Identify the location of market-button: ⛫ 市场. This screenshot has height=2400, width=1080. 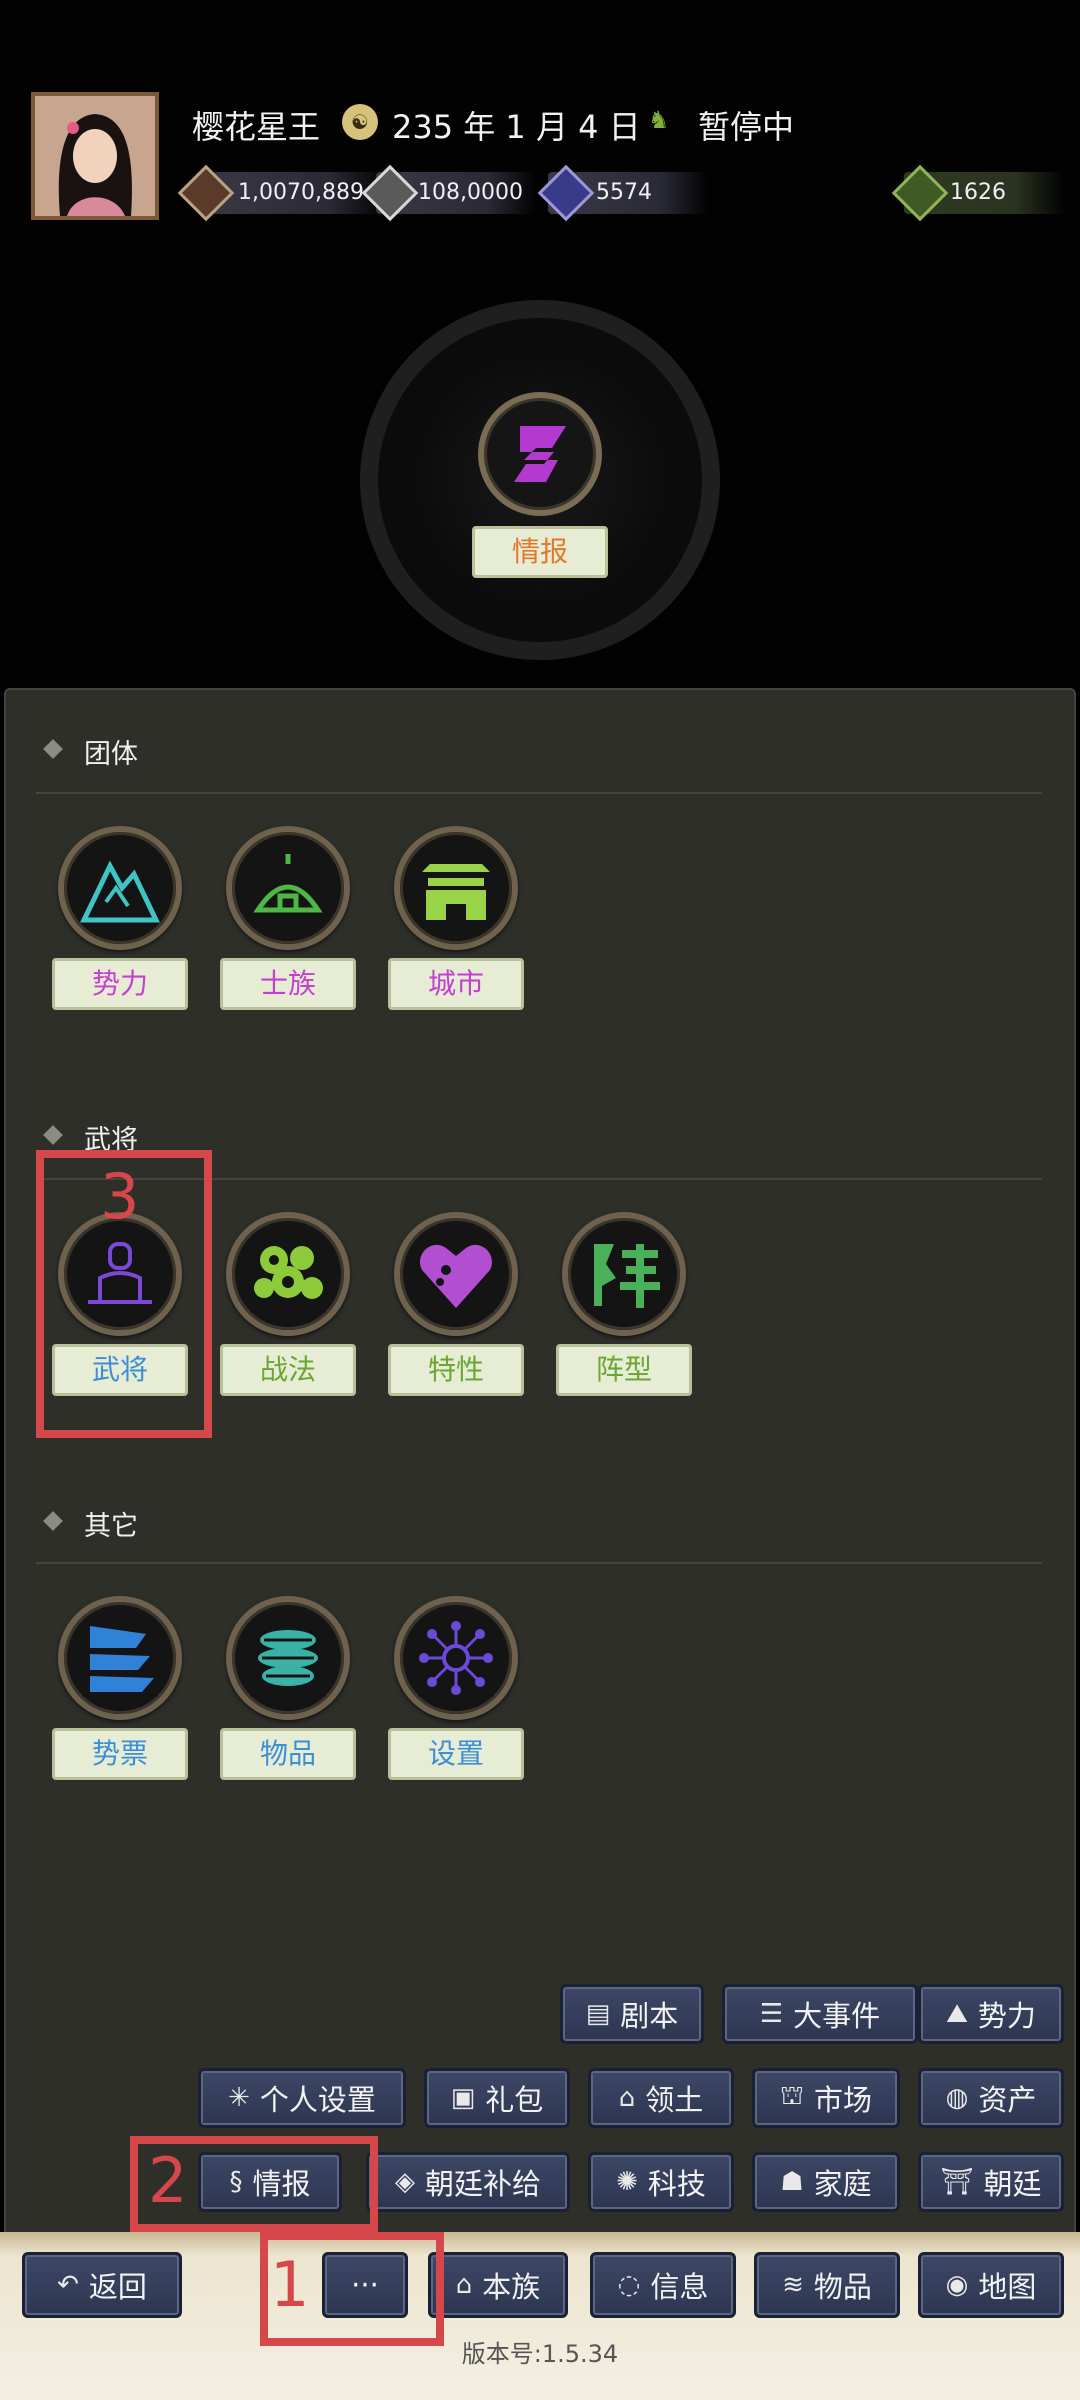
(826, 2098).